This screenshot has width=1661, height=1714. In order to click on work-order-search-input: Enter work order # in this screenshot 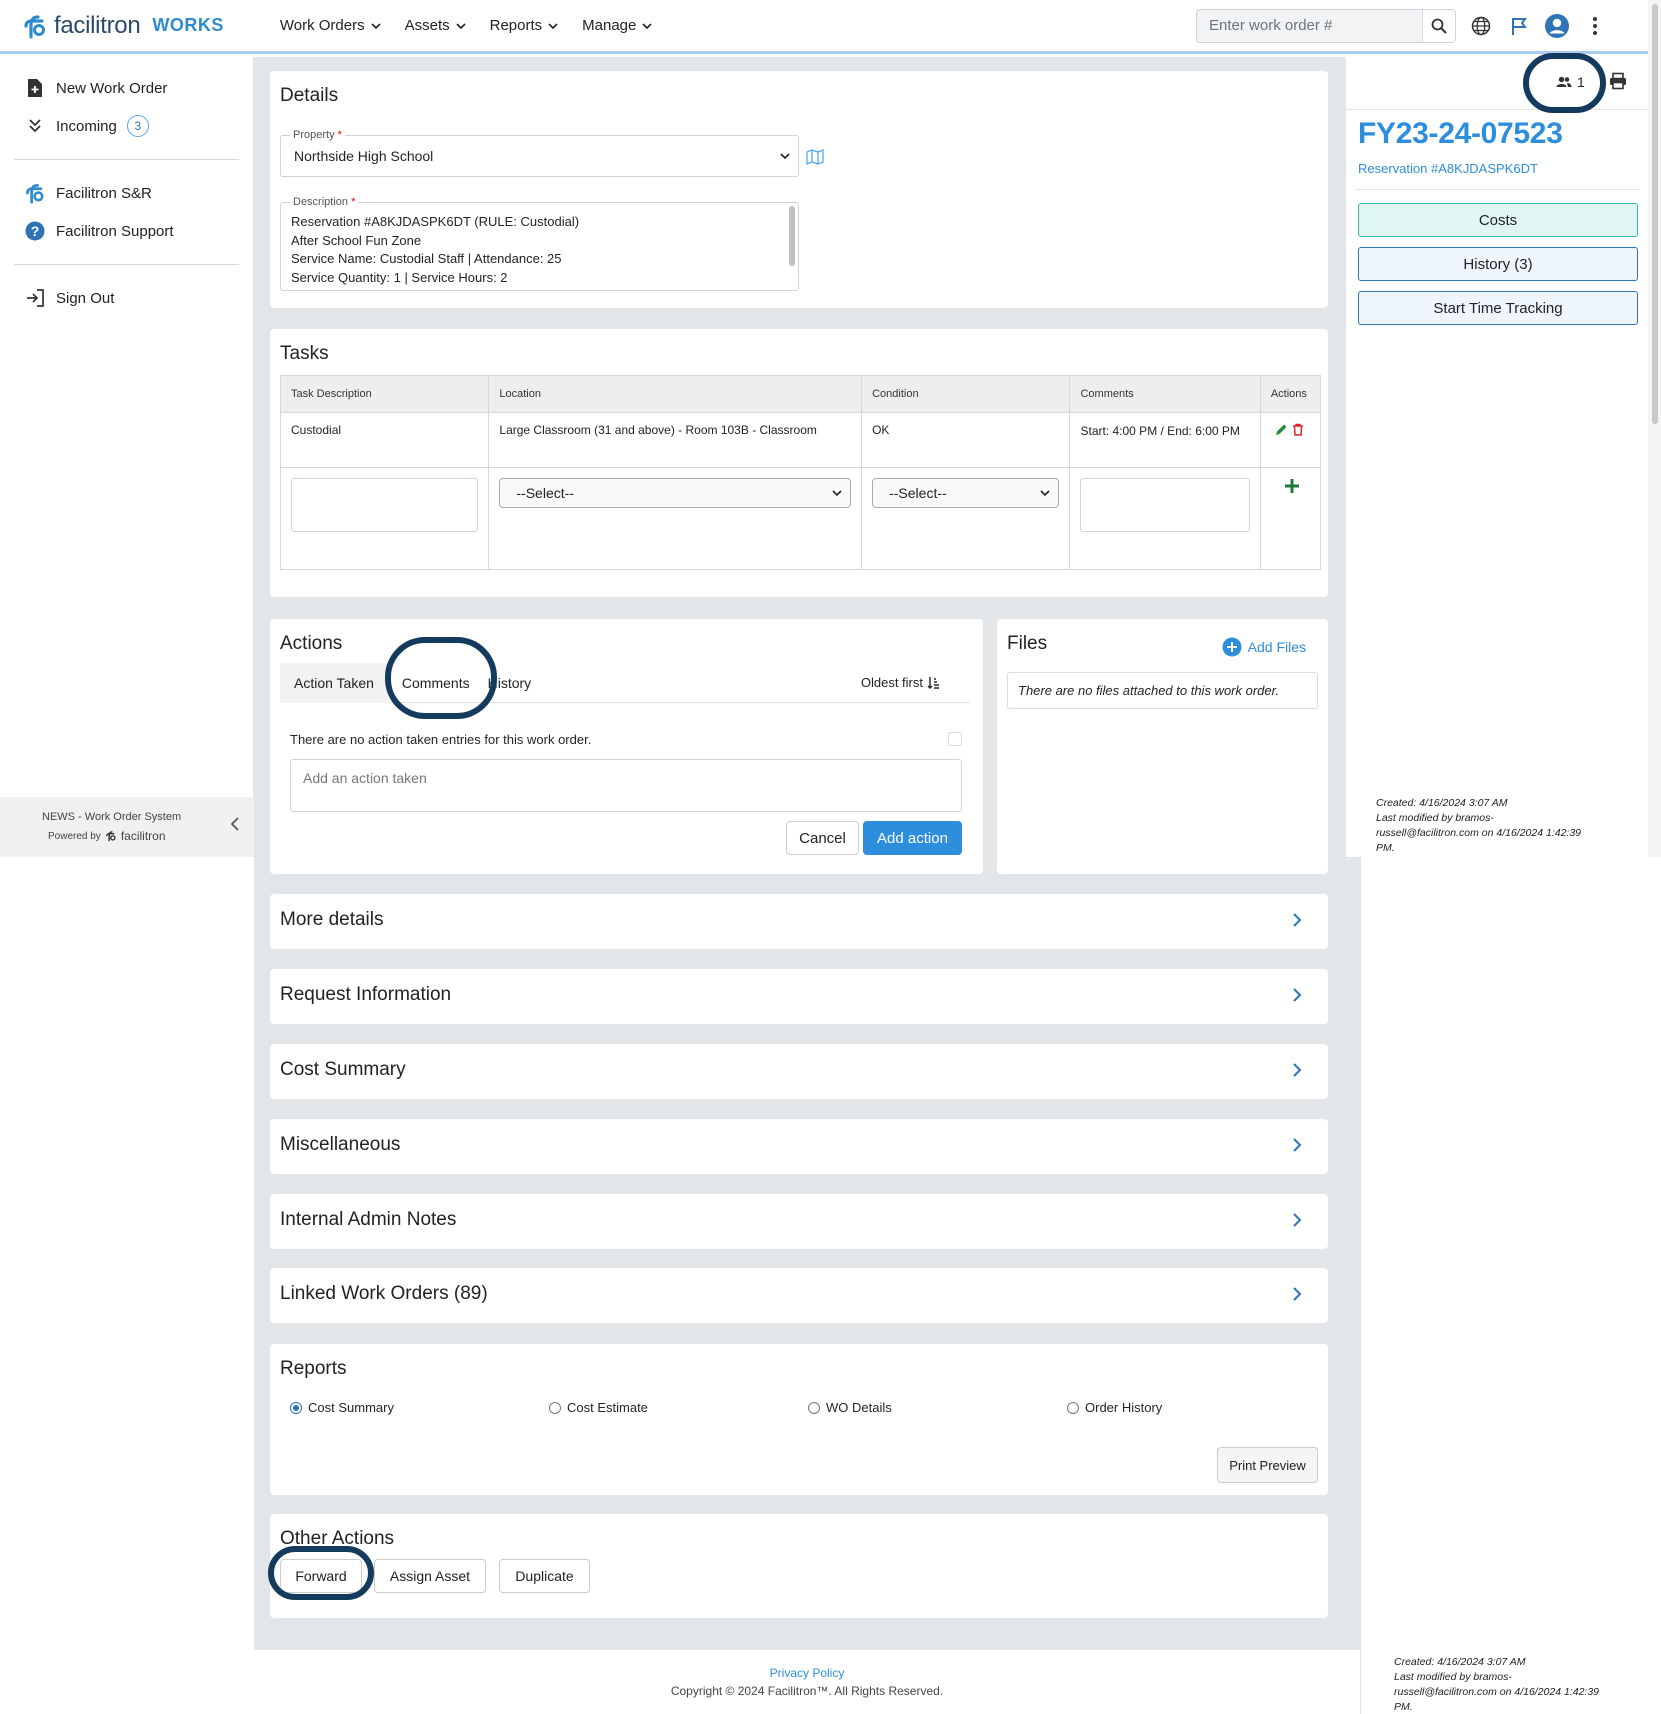, I will do `click(1309, 26)`.